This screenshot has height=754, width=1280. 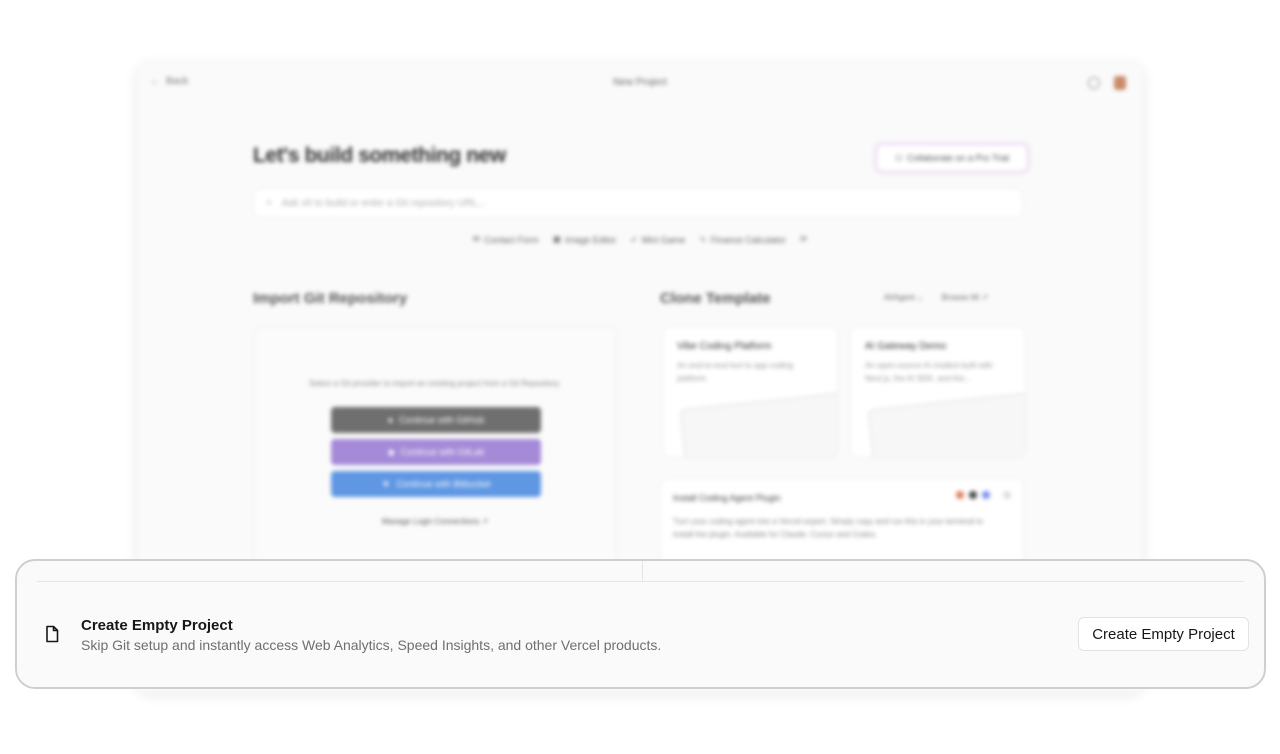 I want to click on template-filter-select: AI/Agent ⌄, so click(x=904, y=297).